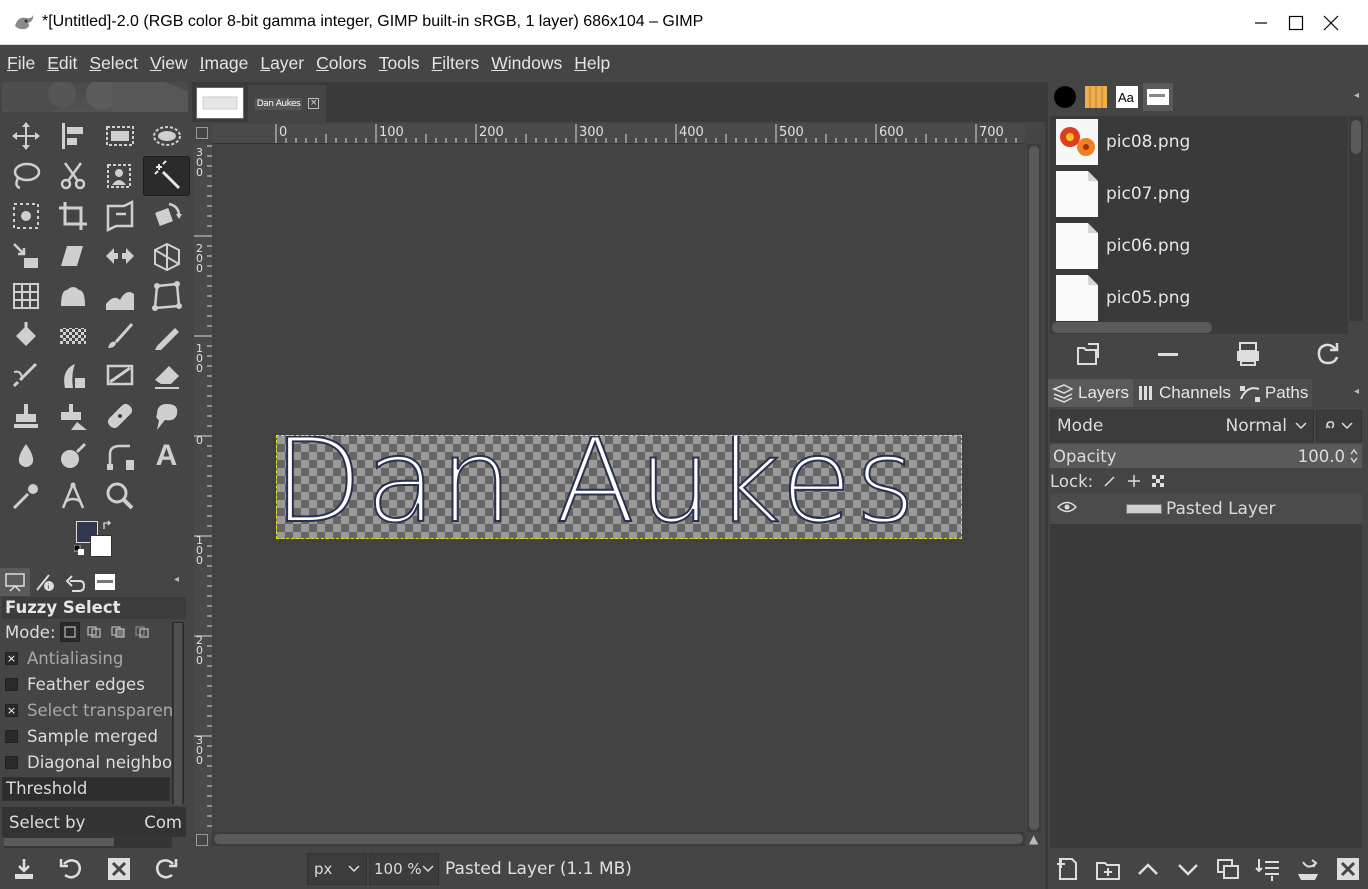 The image size is (1368, 889). I want to click on menu-select: Select, so click(113, 63).